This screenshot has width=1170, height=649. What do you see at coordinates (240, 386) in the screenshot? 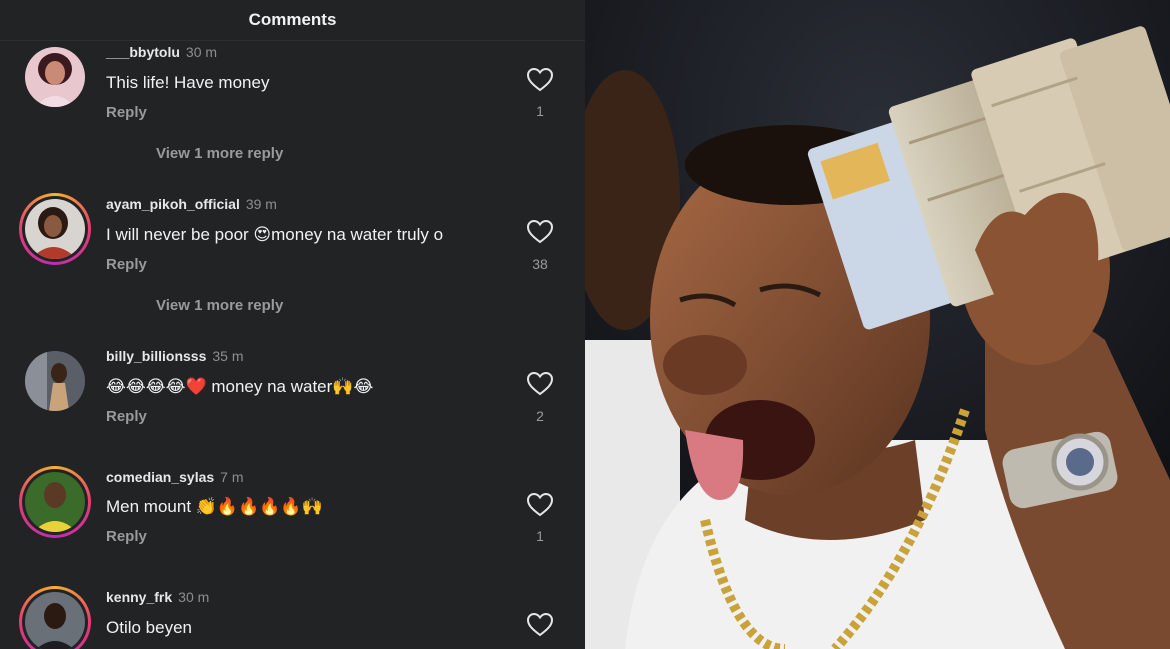
I see `comment-text: 😂😂😂😂❤️ money na water🙌😂` at bounding box center [240, 386].